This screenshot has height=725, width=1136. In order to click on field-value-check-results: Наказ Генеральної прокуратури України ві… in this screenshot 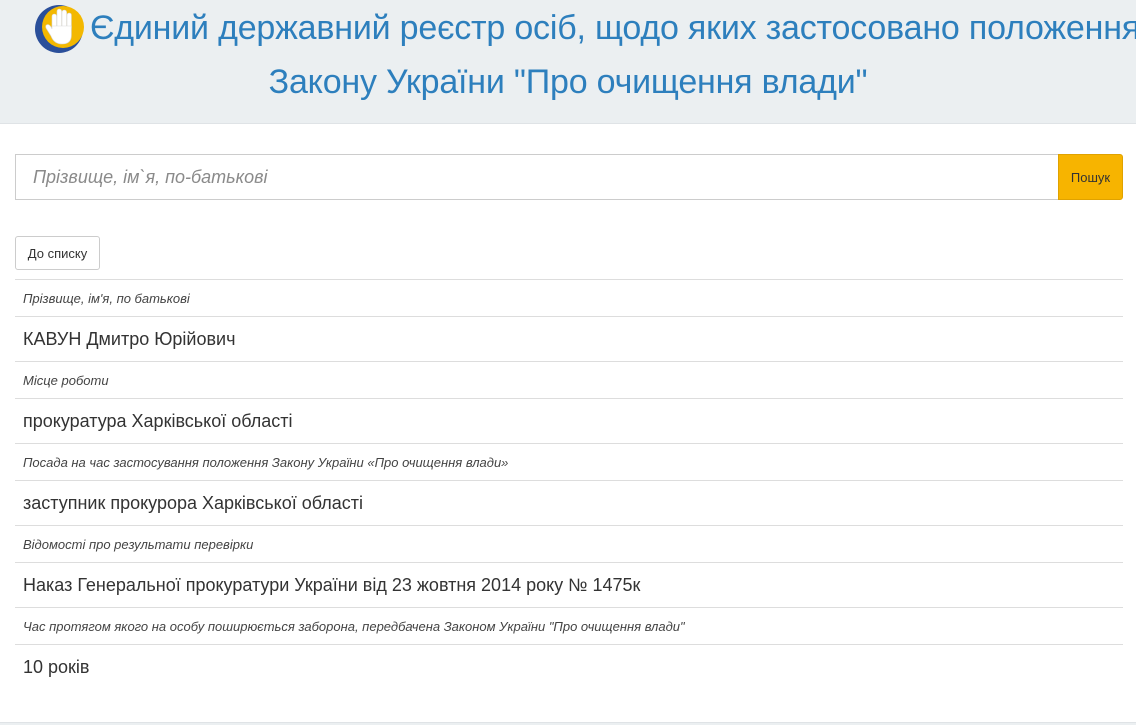, I will do `click(569, 584)`.